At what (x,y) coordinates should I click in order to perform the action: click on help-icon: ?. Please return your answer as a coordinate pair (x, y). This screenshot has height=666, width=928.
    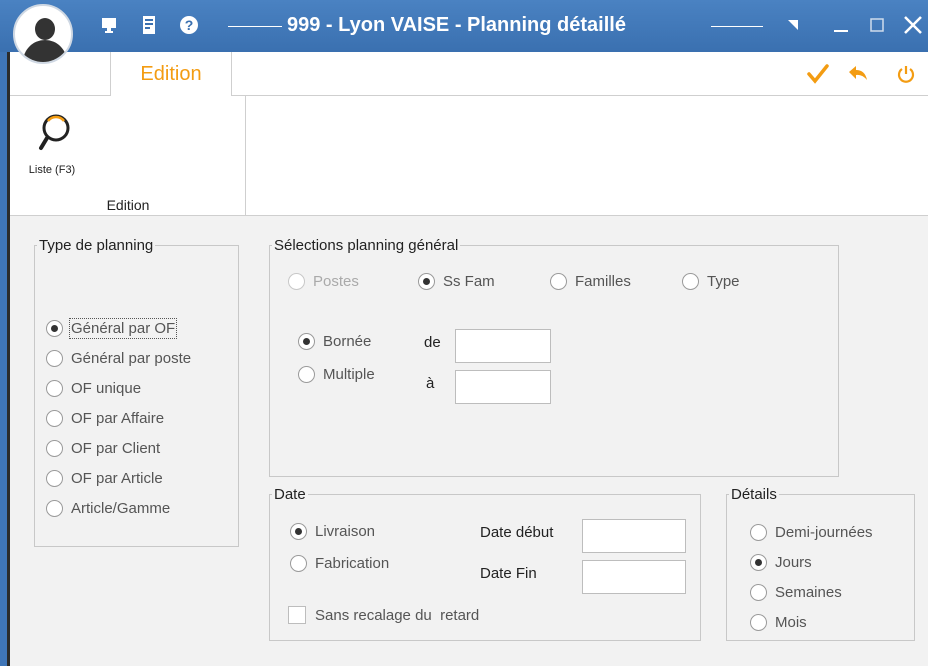
    Looking at the image, I should click on (189, 25).